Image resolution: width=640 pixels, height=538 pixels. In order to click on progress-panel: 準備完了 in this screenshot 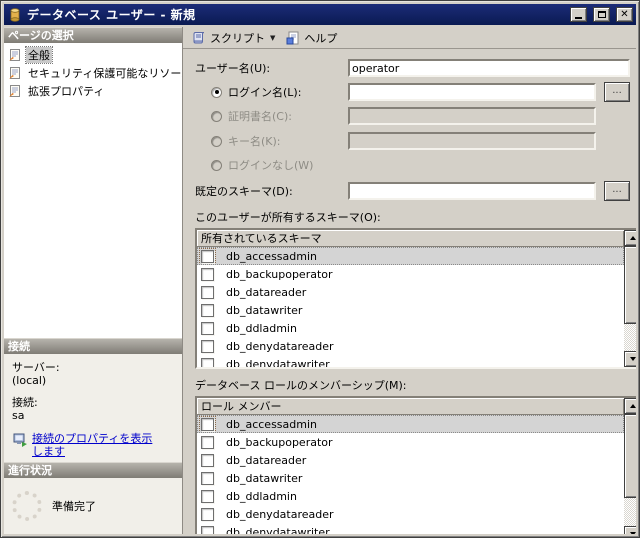, I will do `click(93, 506)`.